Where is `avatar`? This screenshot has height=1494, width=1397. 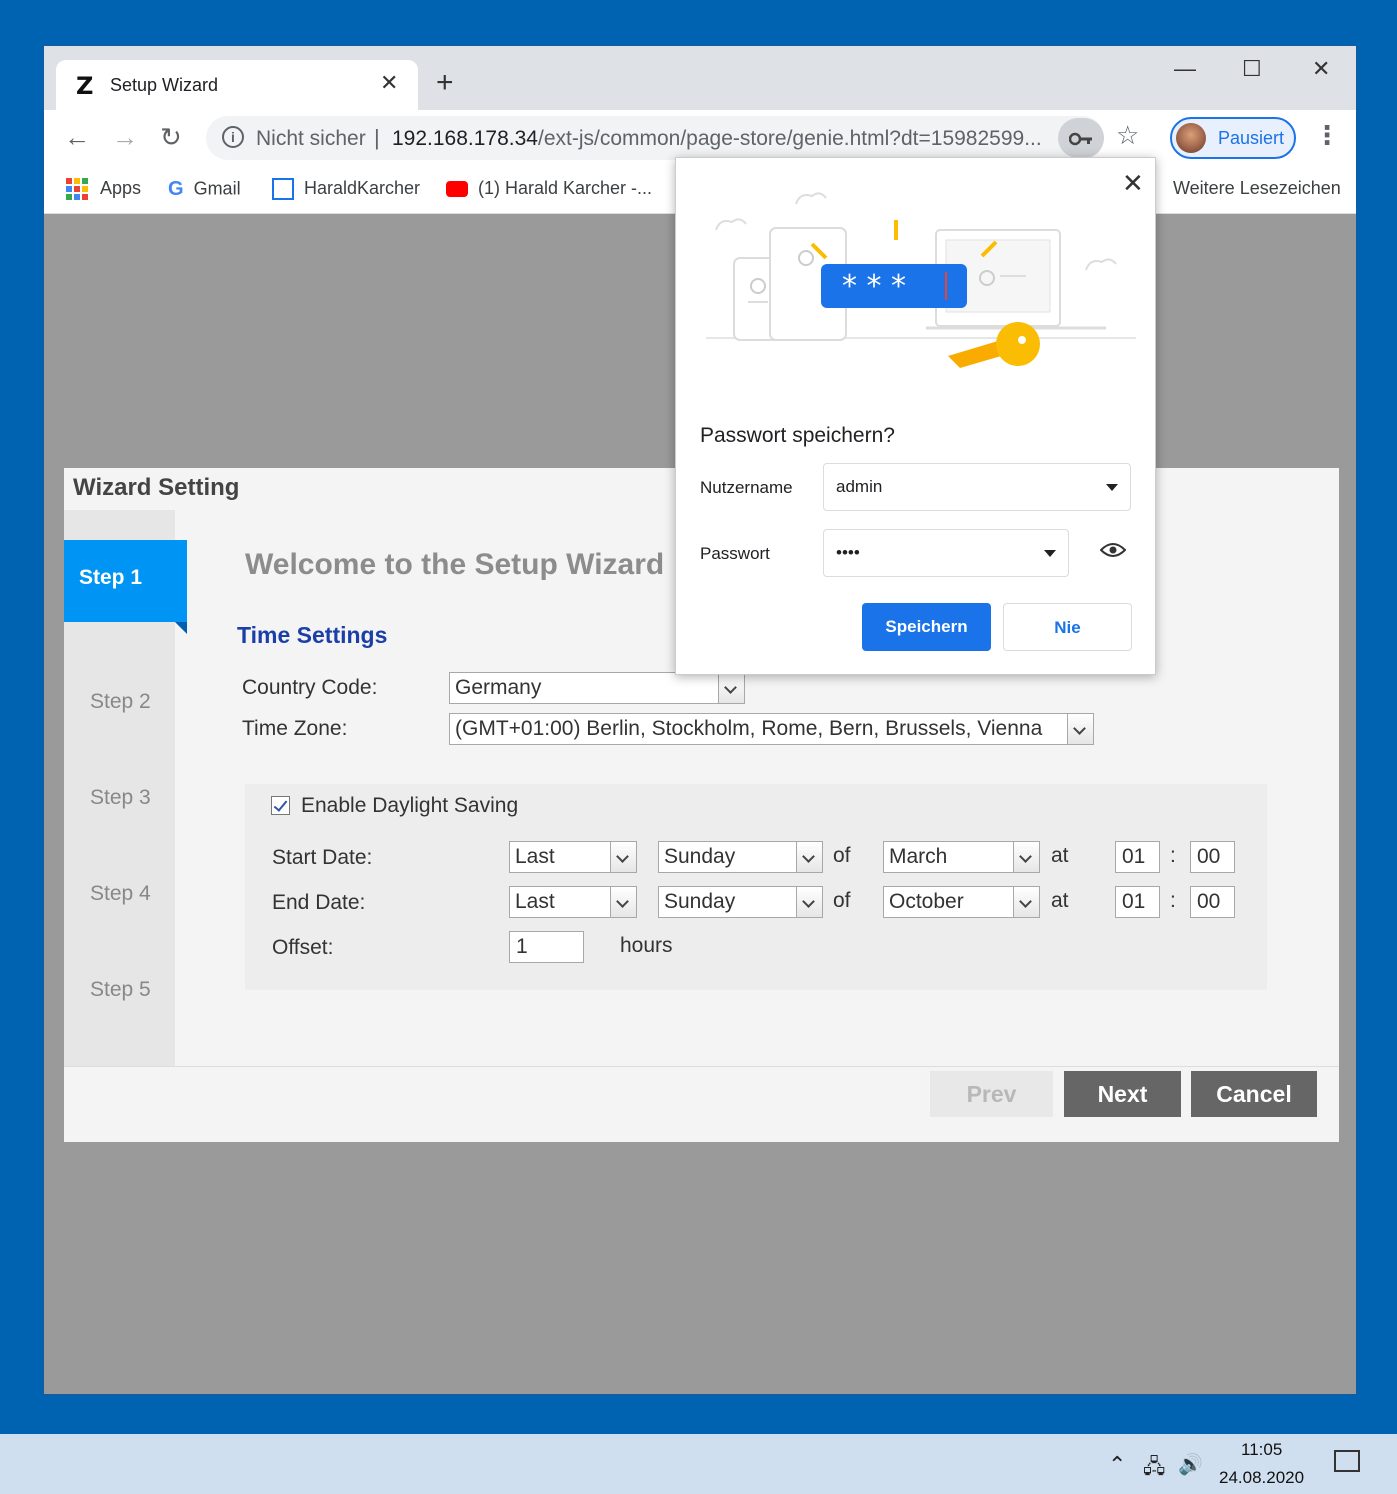 avatar is located at coordinates (1191, 138).